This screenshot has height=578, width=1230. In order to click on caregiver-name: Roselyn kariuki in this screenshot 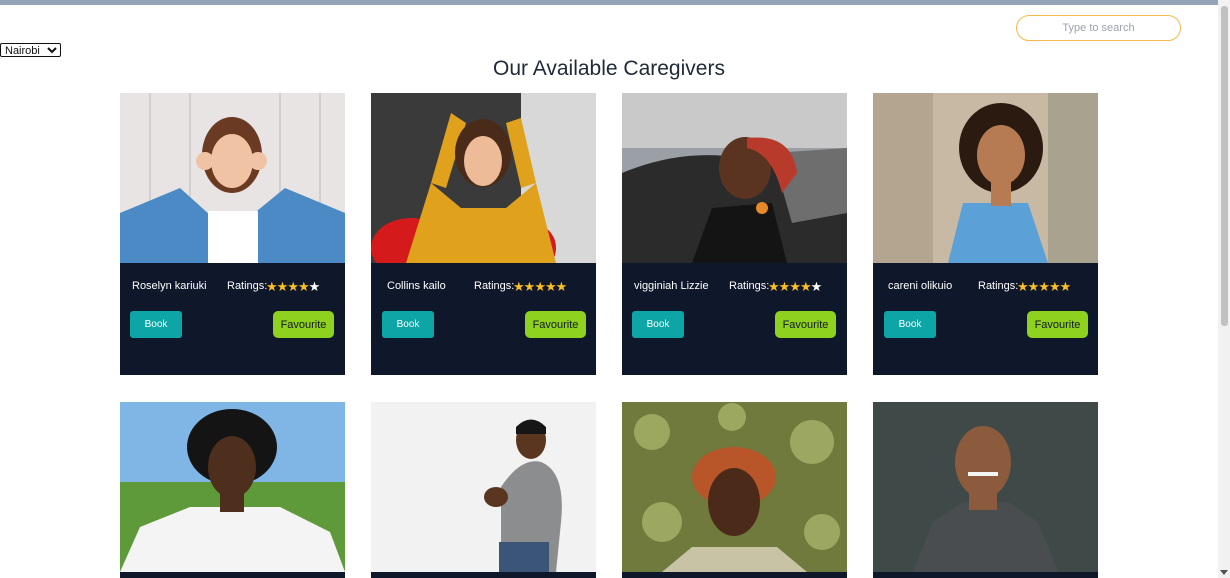, I will do `click(169, 286)`.